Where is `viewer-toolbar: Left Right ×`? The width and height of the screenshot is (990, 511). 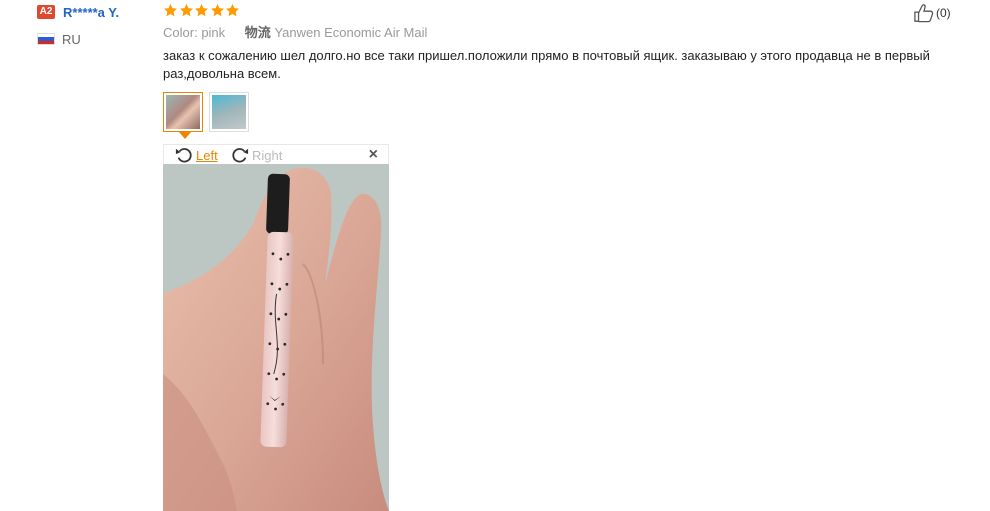
viewer-toolbar: Left Right × is located at coordinates (276, 154).